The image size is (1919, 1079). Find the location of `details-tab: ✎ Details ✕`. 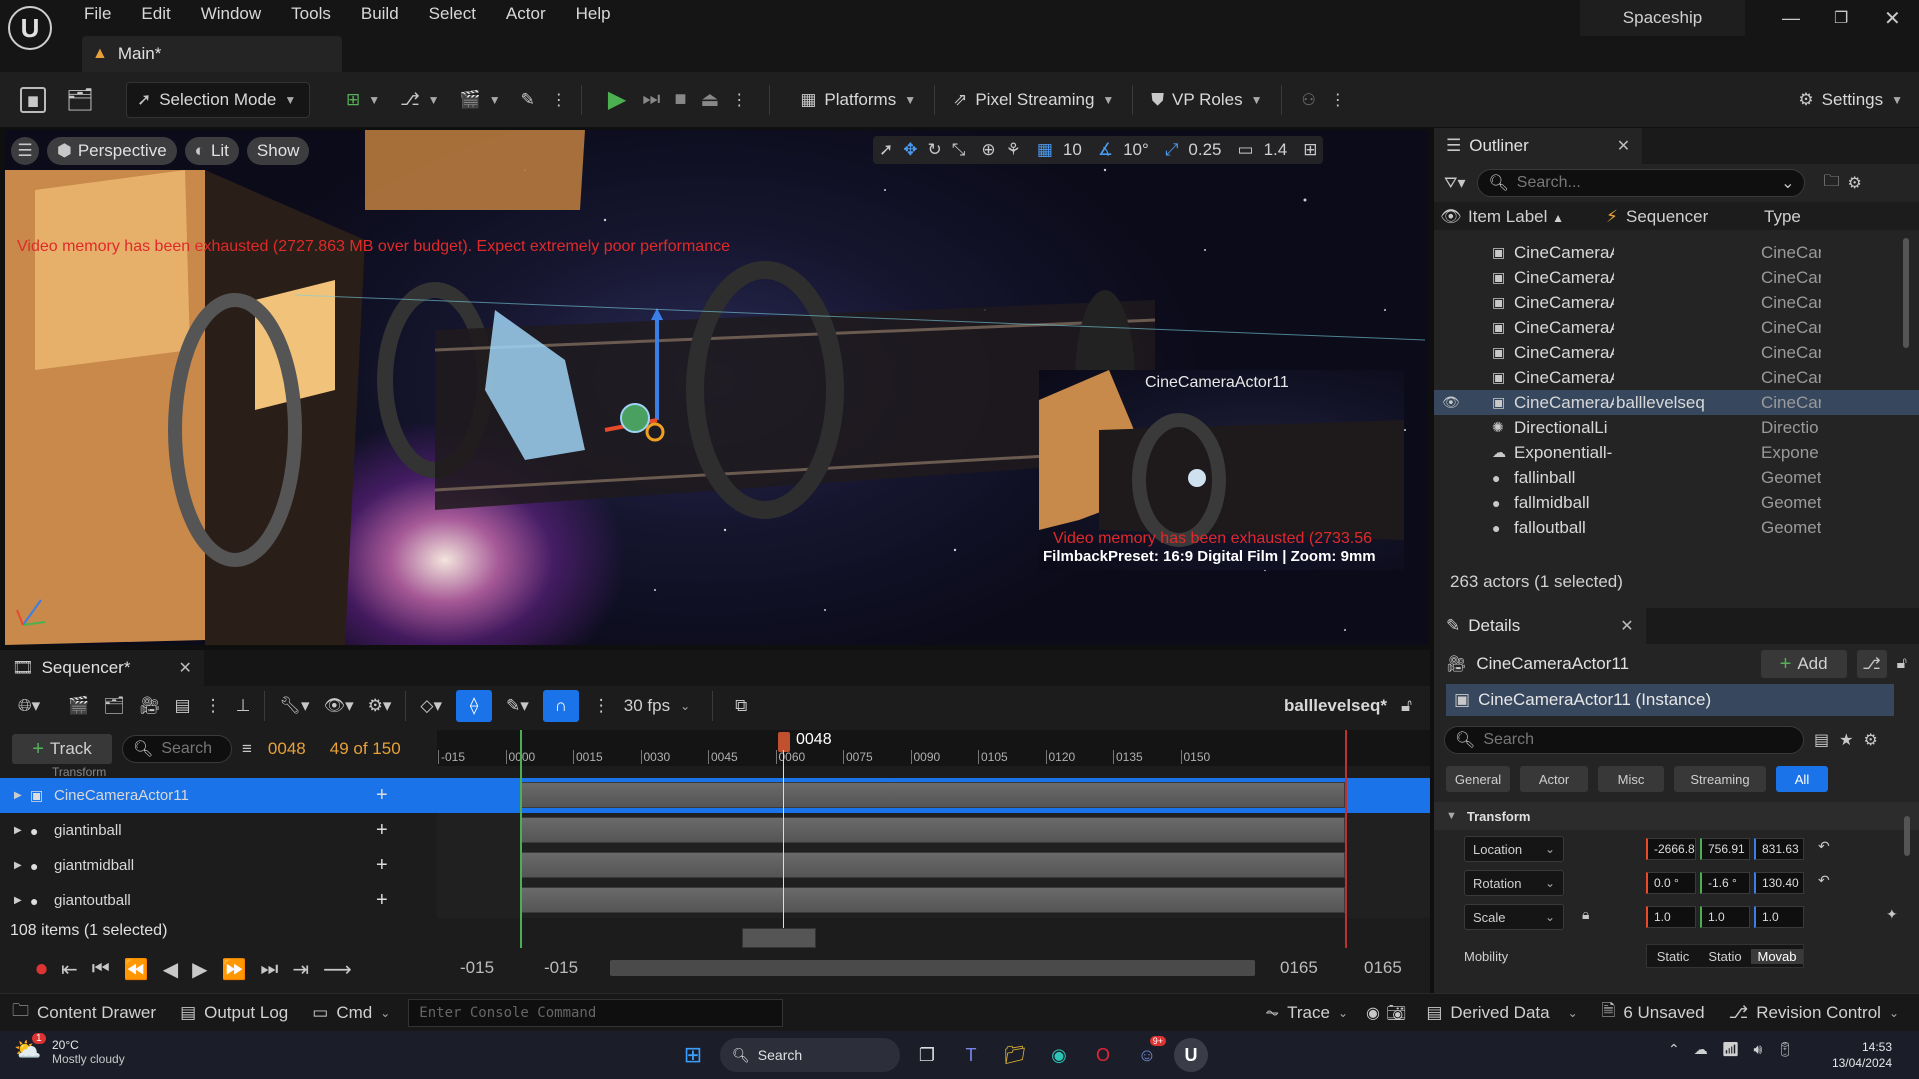

details-tab: ✎ Details ✕ is located at coordinates (1540, 626).